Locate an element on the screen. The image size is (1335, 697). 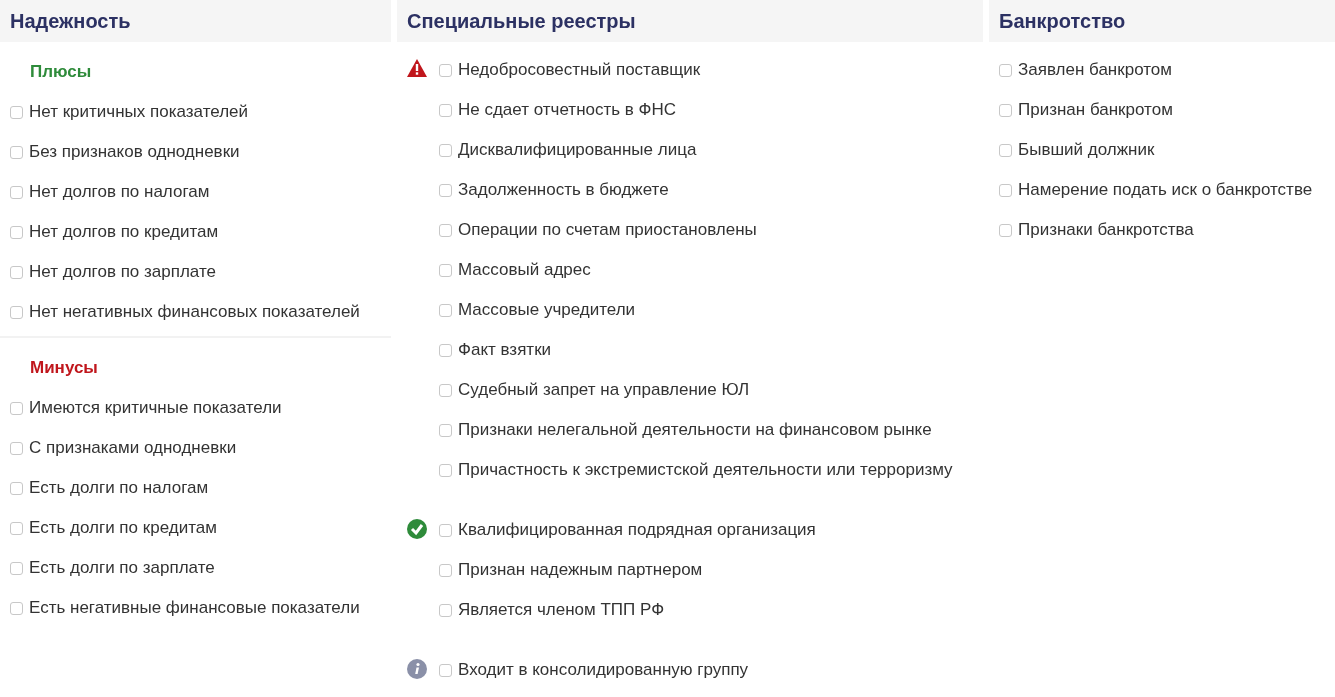
option-label: Признаки нелегальной деятельности на финансовом рынке is located at coordinates (695, 430).